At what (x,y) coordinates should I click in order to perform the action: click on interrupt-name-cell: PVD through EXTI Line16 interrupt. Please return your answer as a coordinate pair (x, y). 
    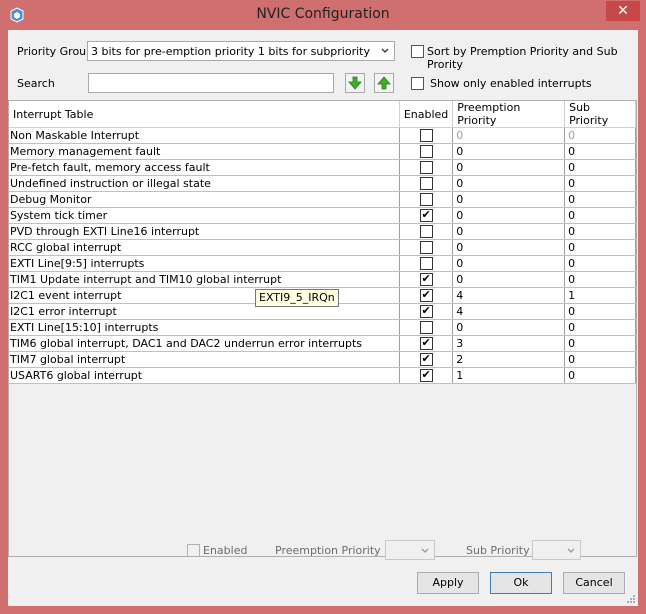
    Looking at the image, I should click on (204, 231).